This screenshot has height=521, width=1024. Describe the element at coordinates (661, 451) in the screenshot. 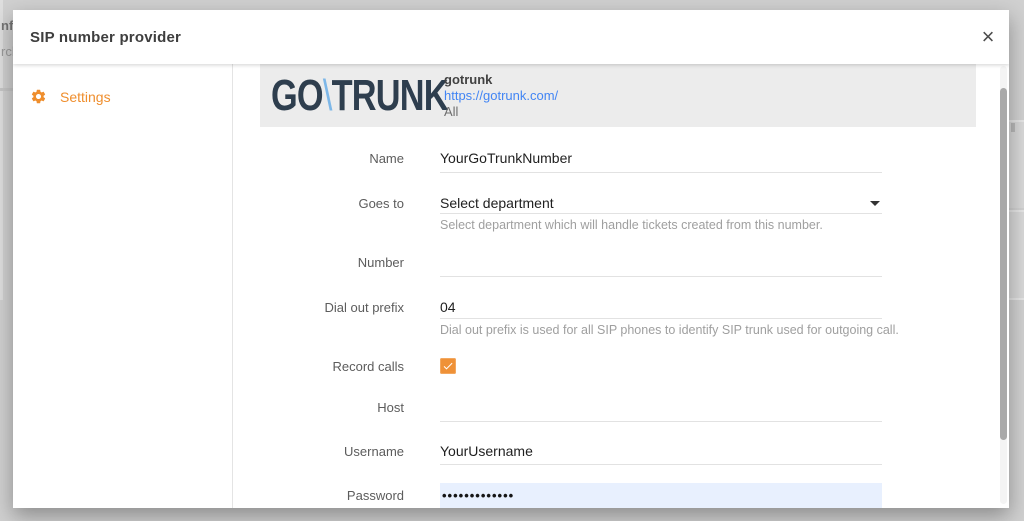

I see `username-input: YourUsername` at that location.